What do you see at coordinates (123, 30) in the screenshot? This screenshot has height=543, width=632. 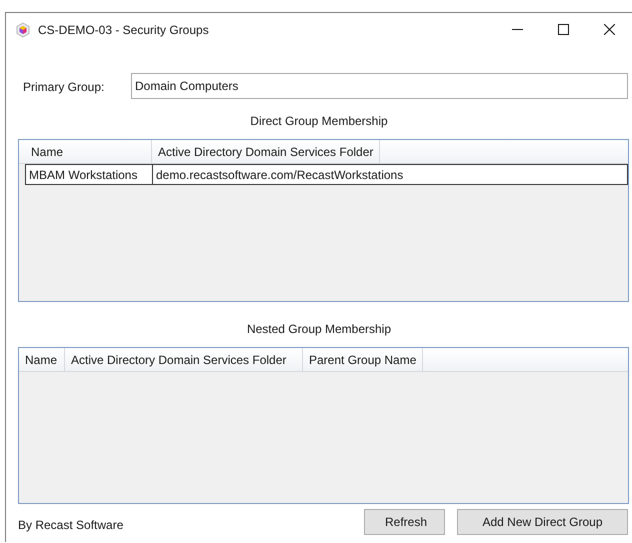 I see `window-title: CS-DEMO-03 - Security Groups` at bounding box center [123, 30].